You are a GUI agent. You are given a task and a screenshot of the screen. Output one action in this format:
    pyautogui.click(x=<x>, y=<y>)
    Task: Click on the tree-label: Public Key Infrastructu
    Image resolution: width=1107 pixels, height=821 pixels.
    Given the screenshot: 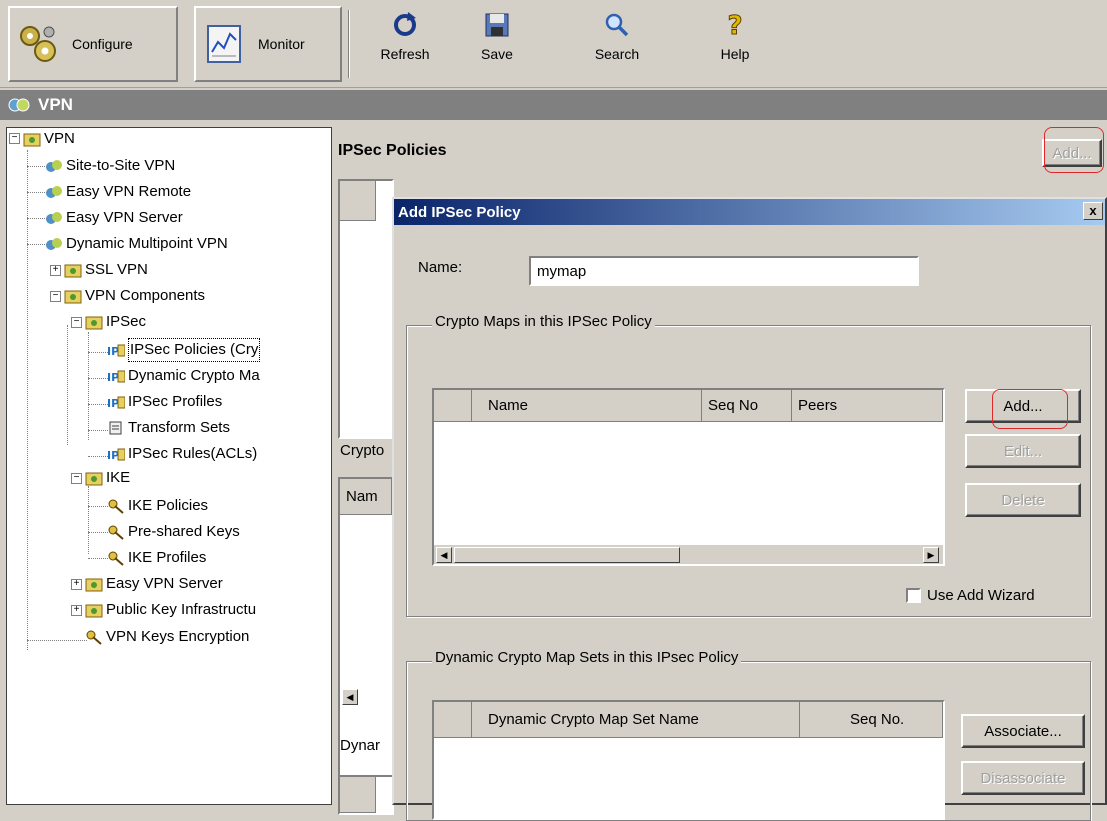 What is the action you would take?
    pyautogui.click(x=181, y=609)
    